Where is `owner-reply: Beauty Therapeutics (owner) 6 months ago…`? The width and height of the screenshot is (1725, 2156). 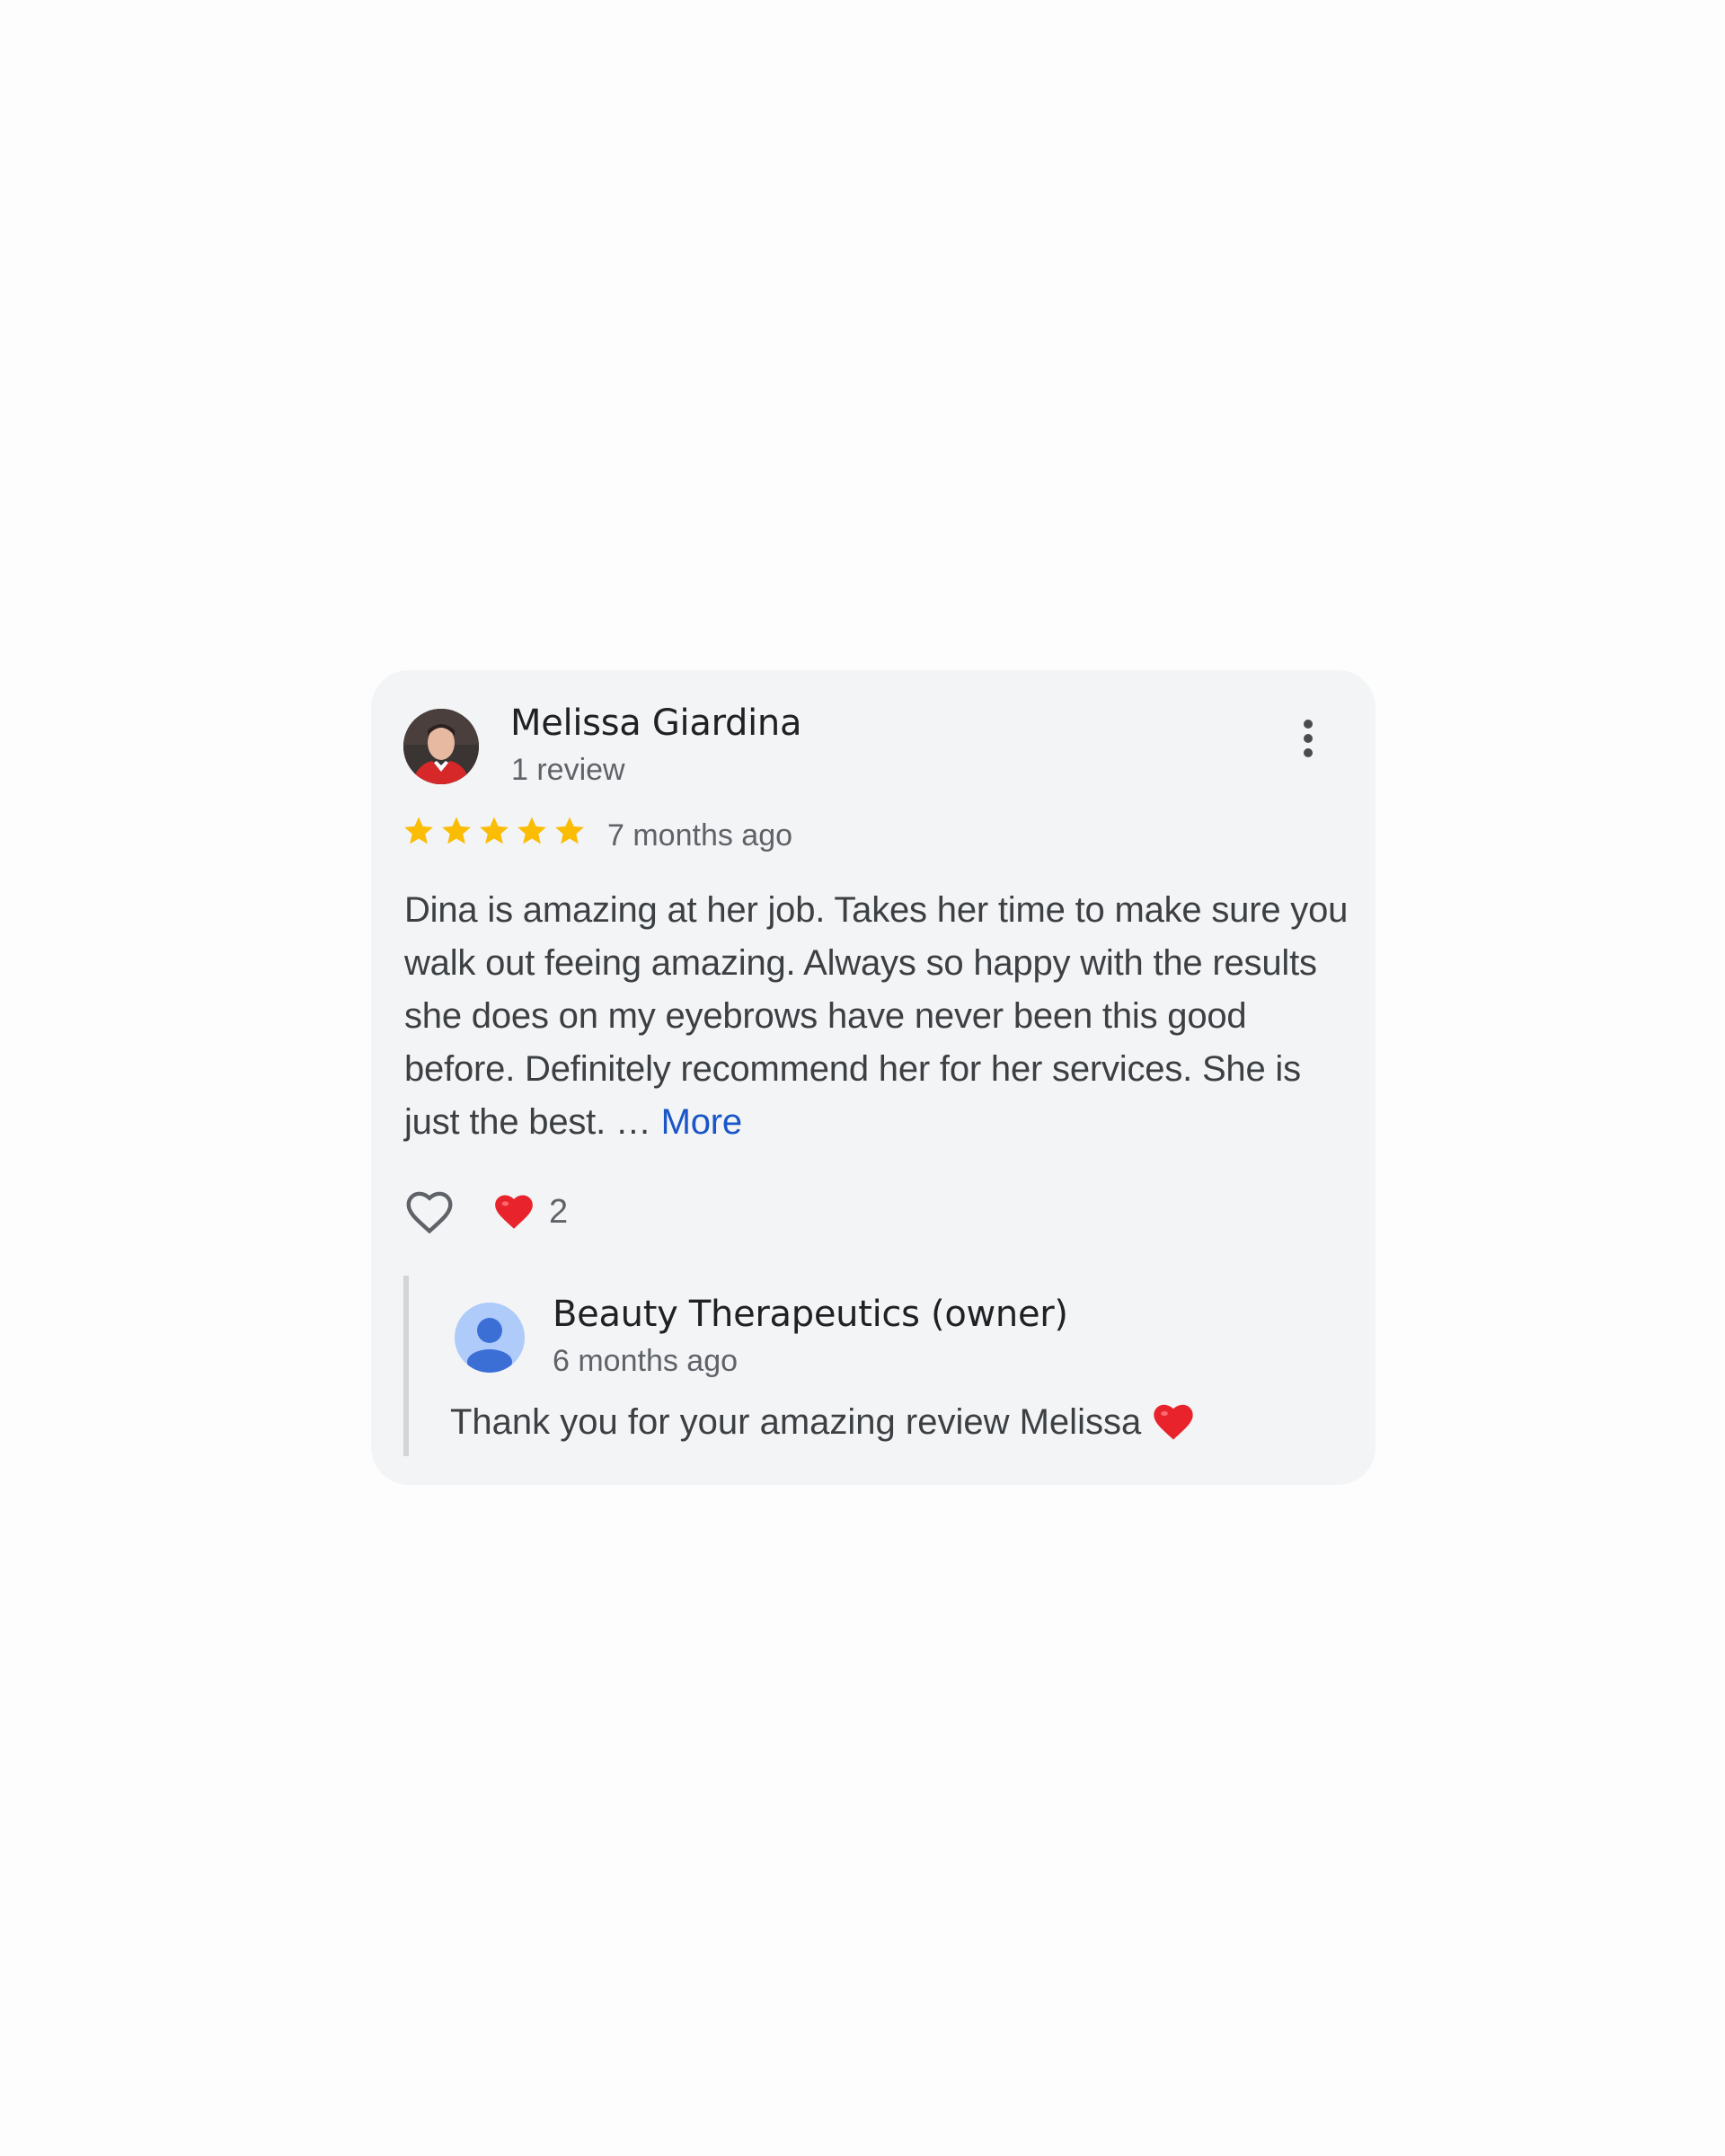
owner-reply: Beauty Therapeutics (owner) 6 months ago… is located at coordinates (873, 1366).